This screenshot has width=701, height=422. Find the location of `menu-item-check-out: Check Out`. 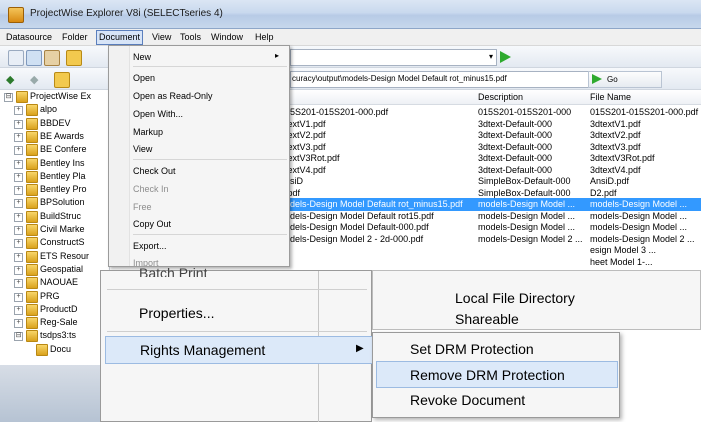

menu-item-check-out: Check Out is located at coordinates (154, 171).